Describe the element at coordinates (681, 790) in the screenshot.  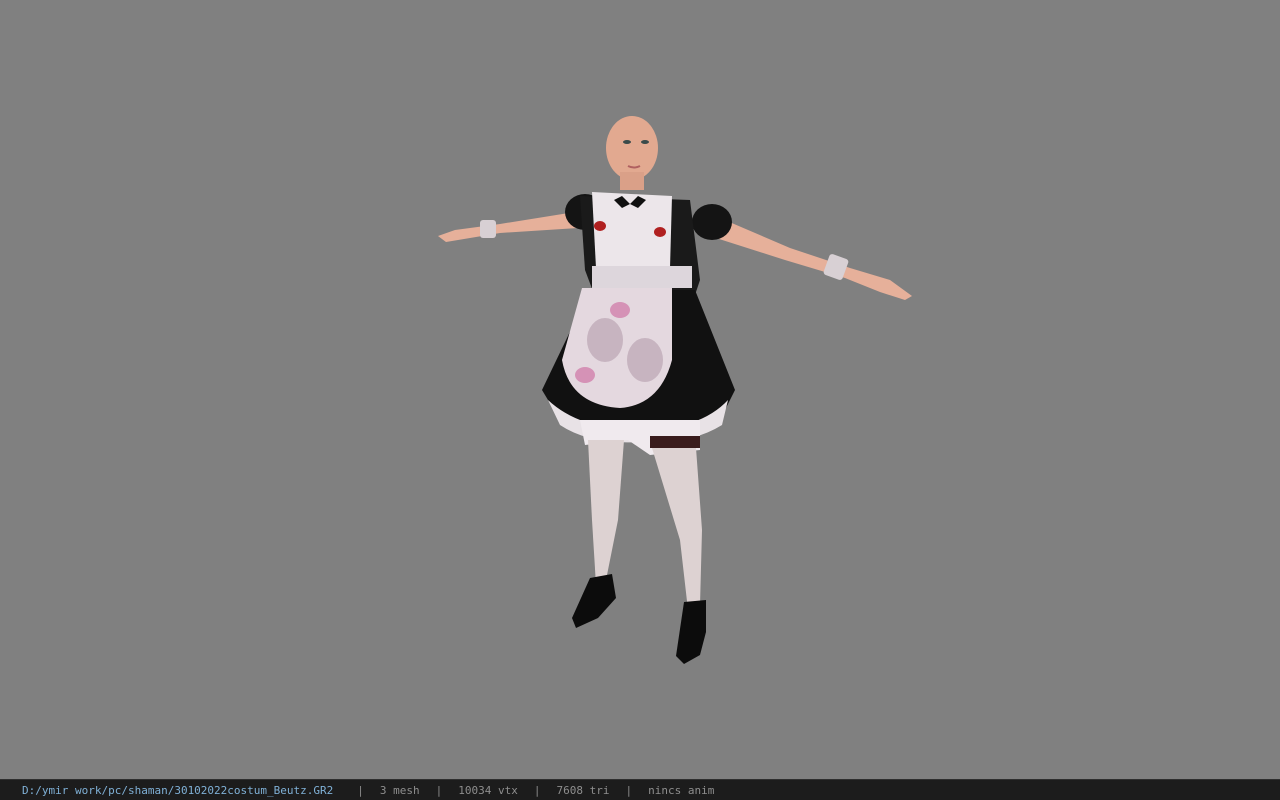
I see `animation-status: nincs anim` at that location.